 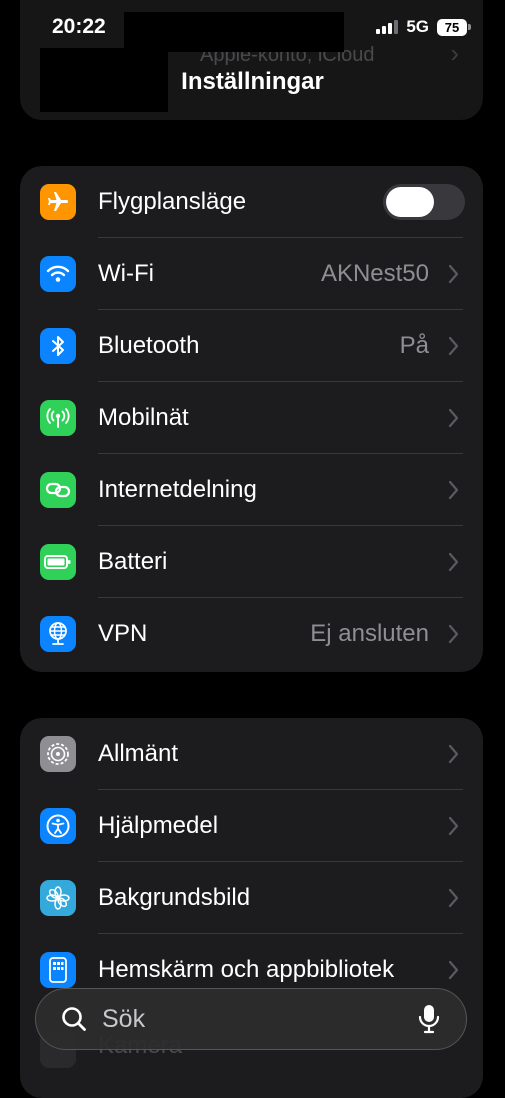 I want to click on row-label: Bakgrundsbild, so click(x=174, y=897).